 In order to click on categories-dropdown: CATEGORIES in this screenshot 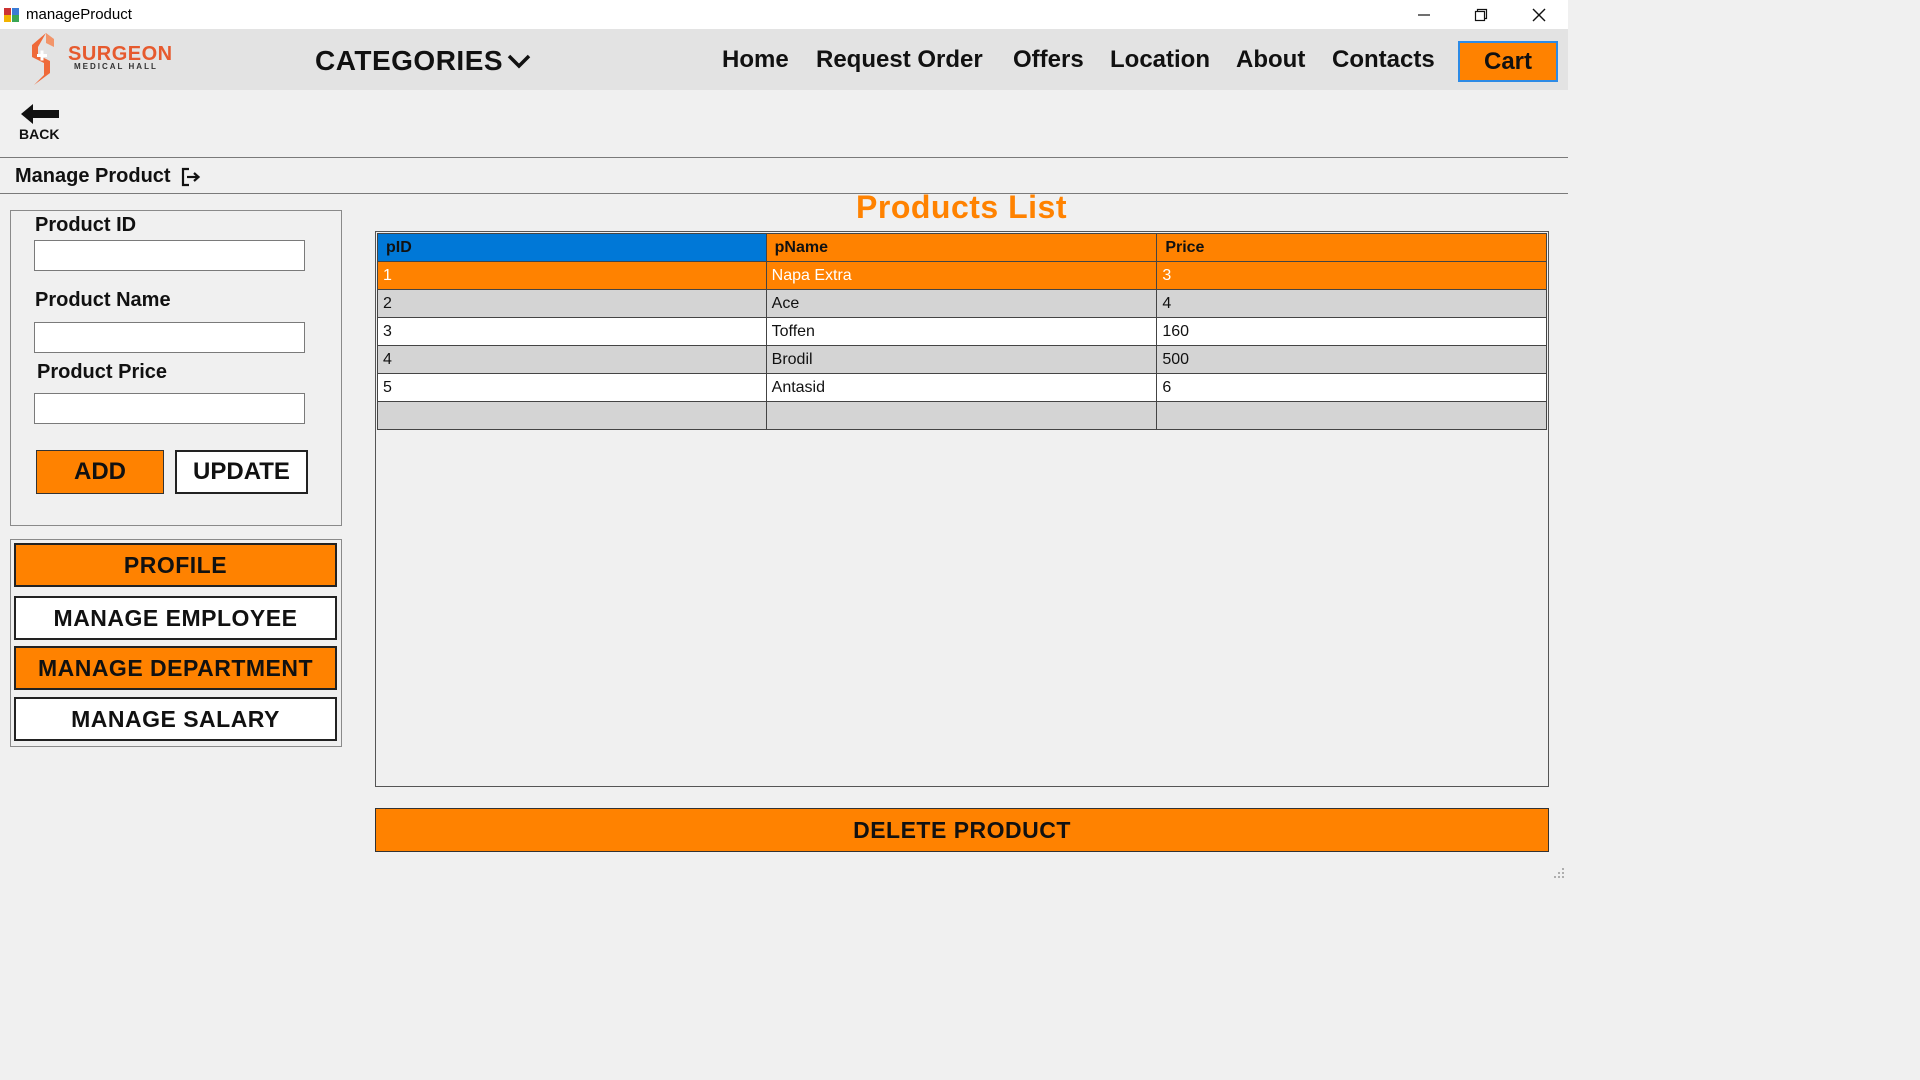, I will do `click(423, 61)`.